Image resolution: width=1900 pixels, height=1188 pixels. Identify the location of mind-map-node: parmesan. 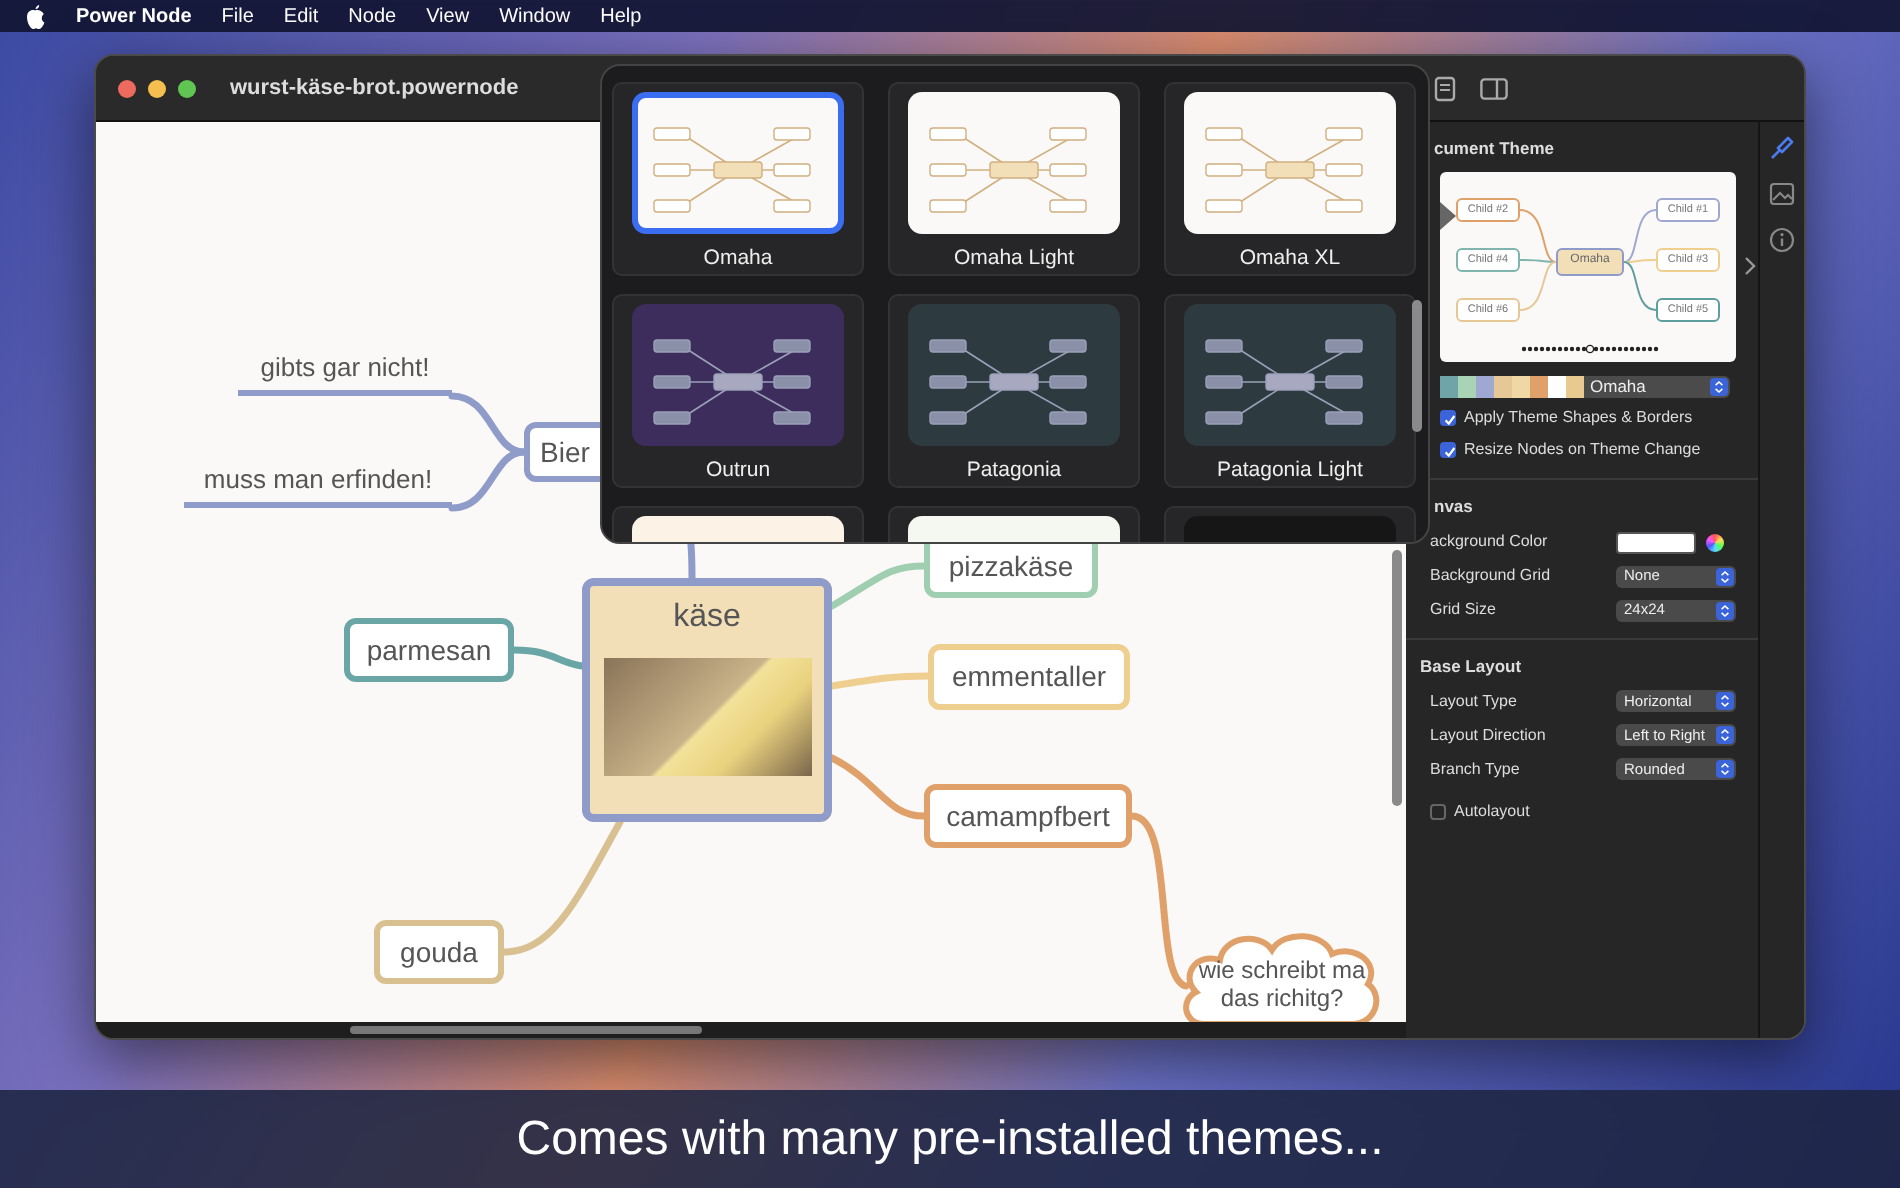
(429, 650).